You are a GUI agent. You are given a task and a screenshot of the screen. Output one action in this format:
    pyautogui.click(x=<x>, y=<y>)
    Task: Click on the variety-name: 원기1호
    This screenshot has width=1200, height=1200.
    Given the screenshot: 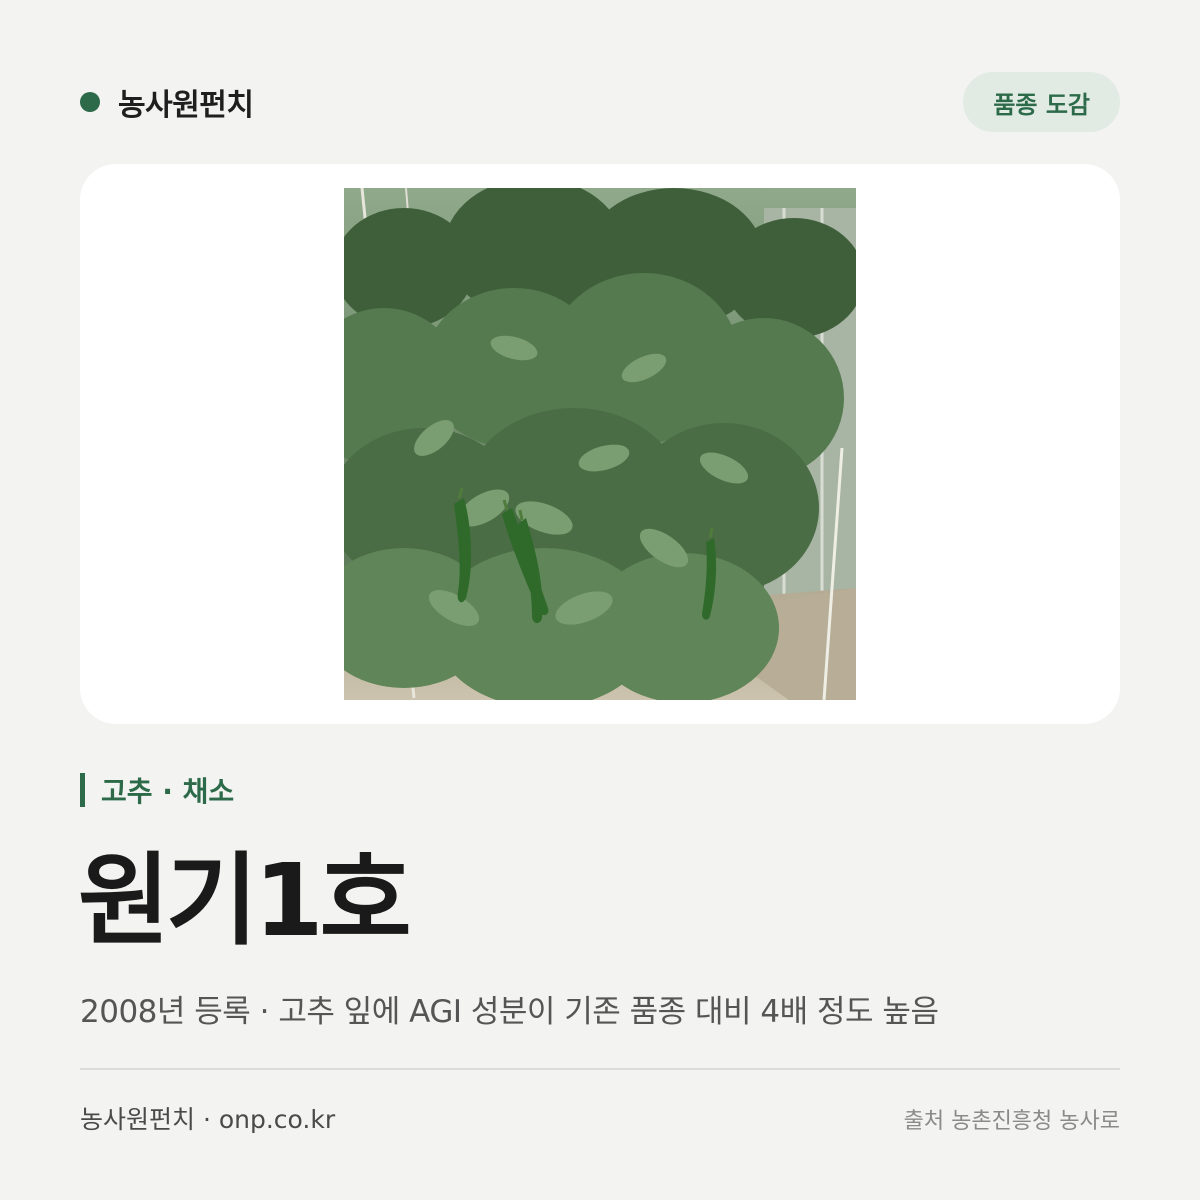 What is the action you would take?
    pyautogui.click(x=245, y=900)
    